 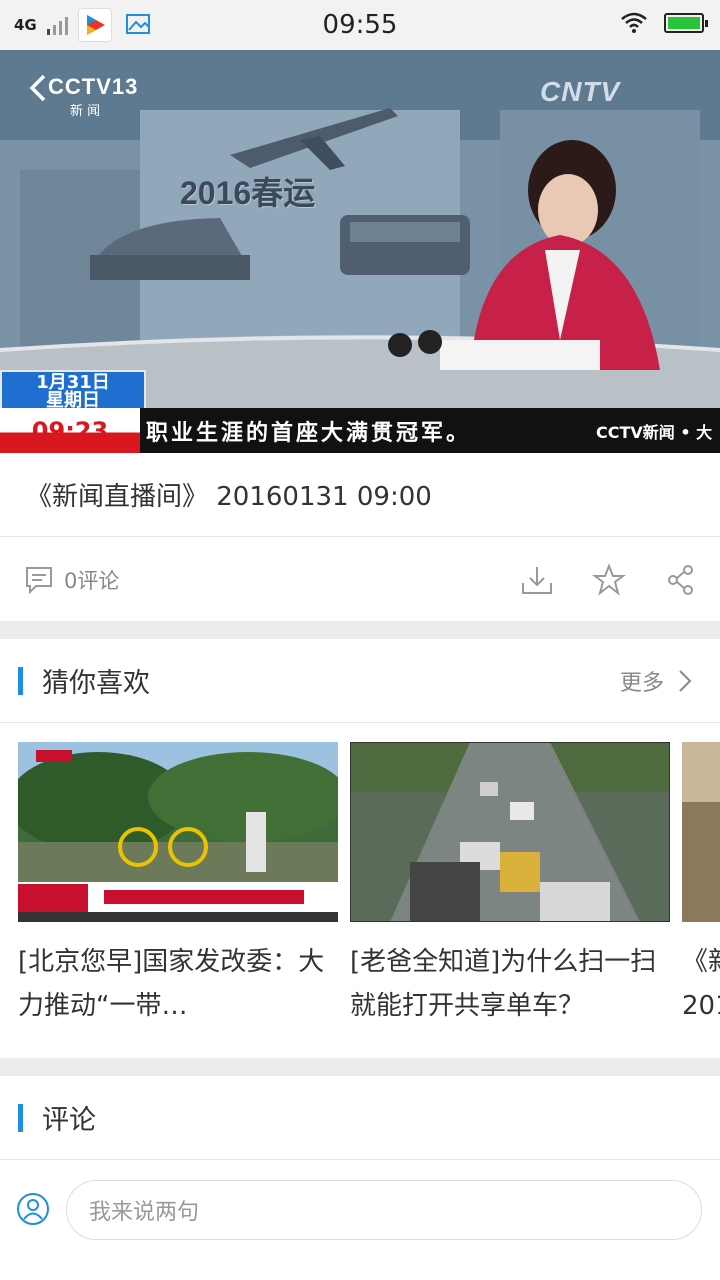 I want to click on status-bar: 4G 09:55, so click(x=360, y=25).